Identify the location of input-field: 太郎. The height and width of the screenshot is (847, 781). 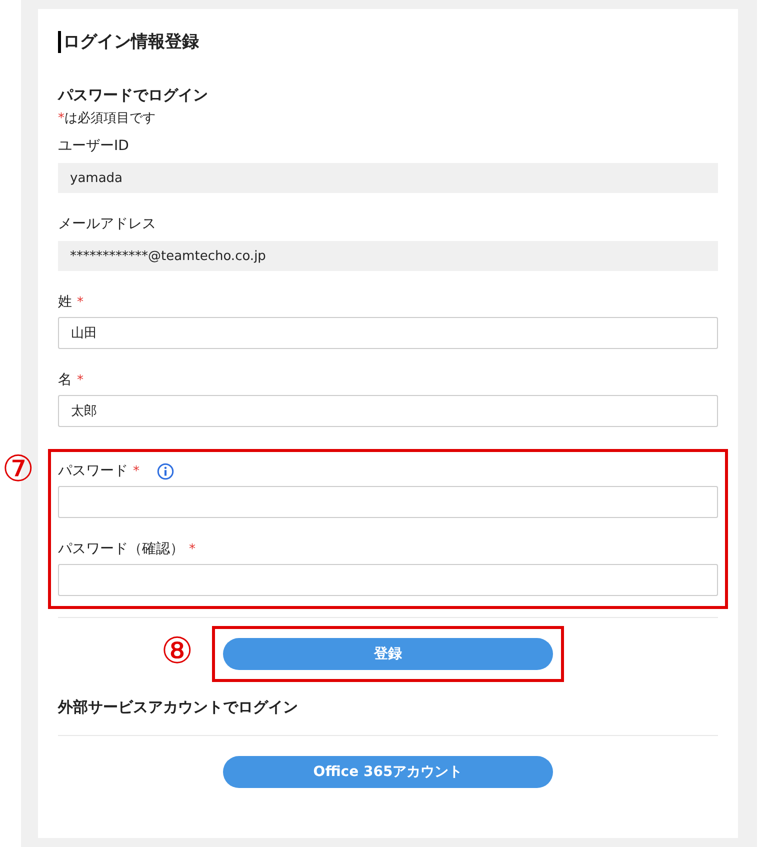
(388, 411).